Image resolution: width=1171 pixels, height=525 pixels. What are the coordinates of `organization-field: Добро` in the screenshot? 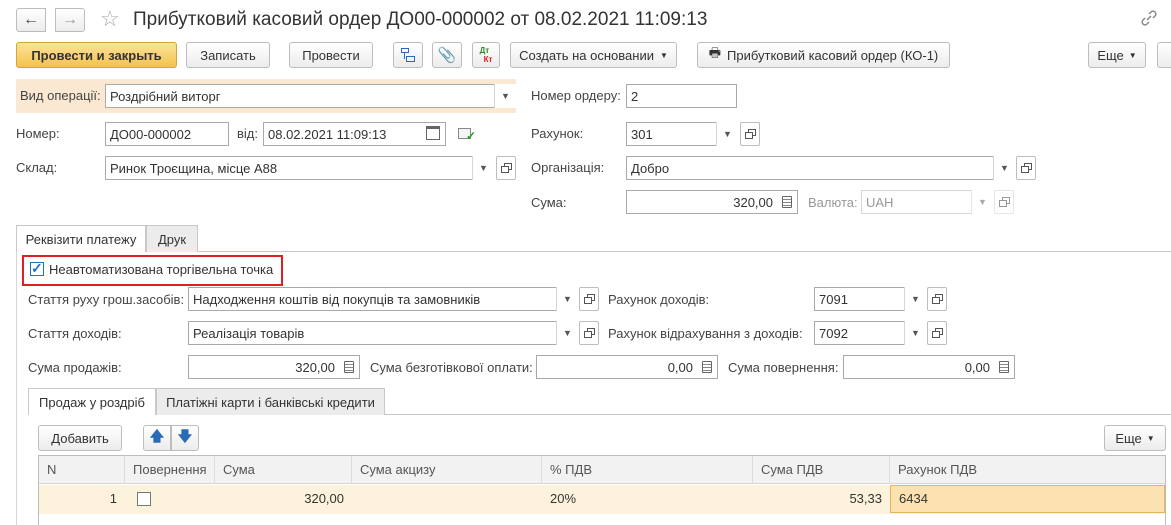 It's located at (820, 168).